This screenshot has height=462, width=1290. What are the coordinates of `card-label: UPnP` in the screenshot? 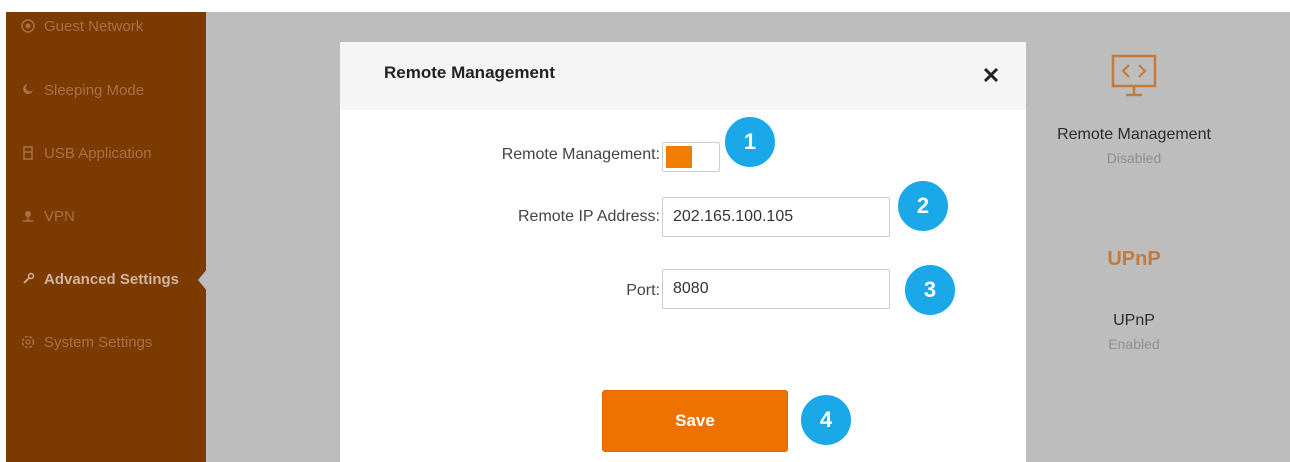 It's located at (1134, 320).